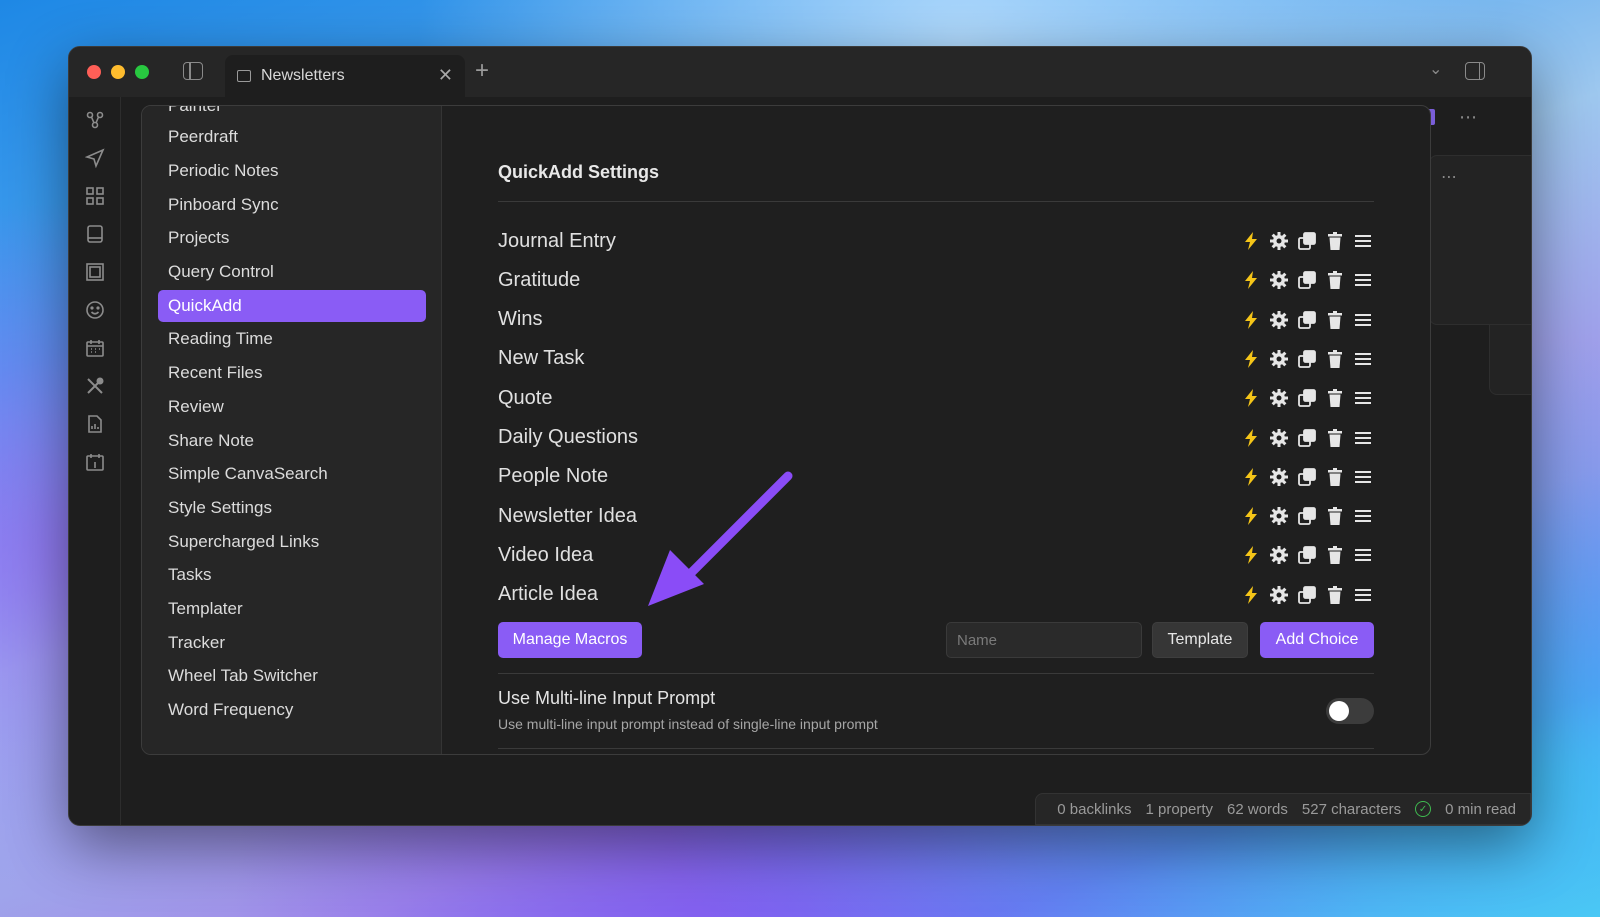 This screenshot has height=917, width=1600. I want to click on sidebar-item-peerdraft: Peerdraft, so click(292, 137).